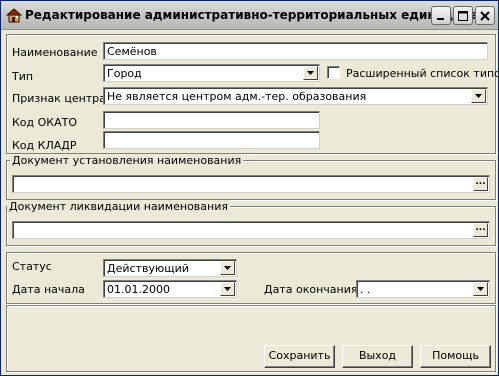 The image size is (499, 376). Describe the element at coordinates (299, 356) in the screenshot. I see `save-button: Сохранить` at that location.